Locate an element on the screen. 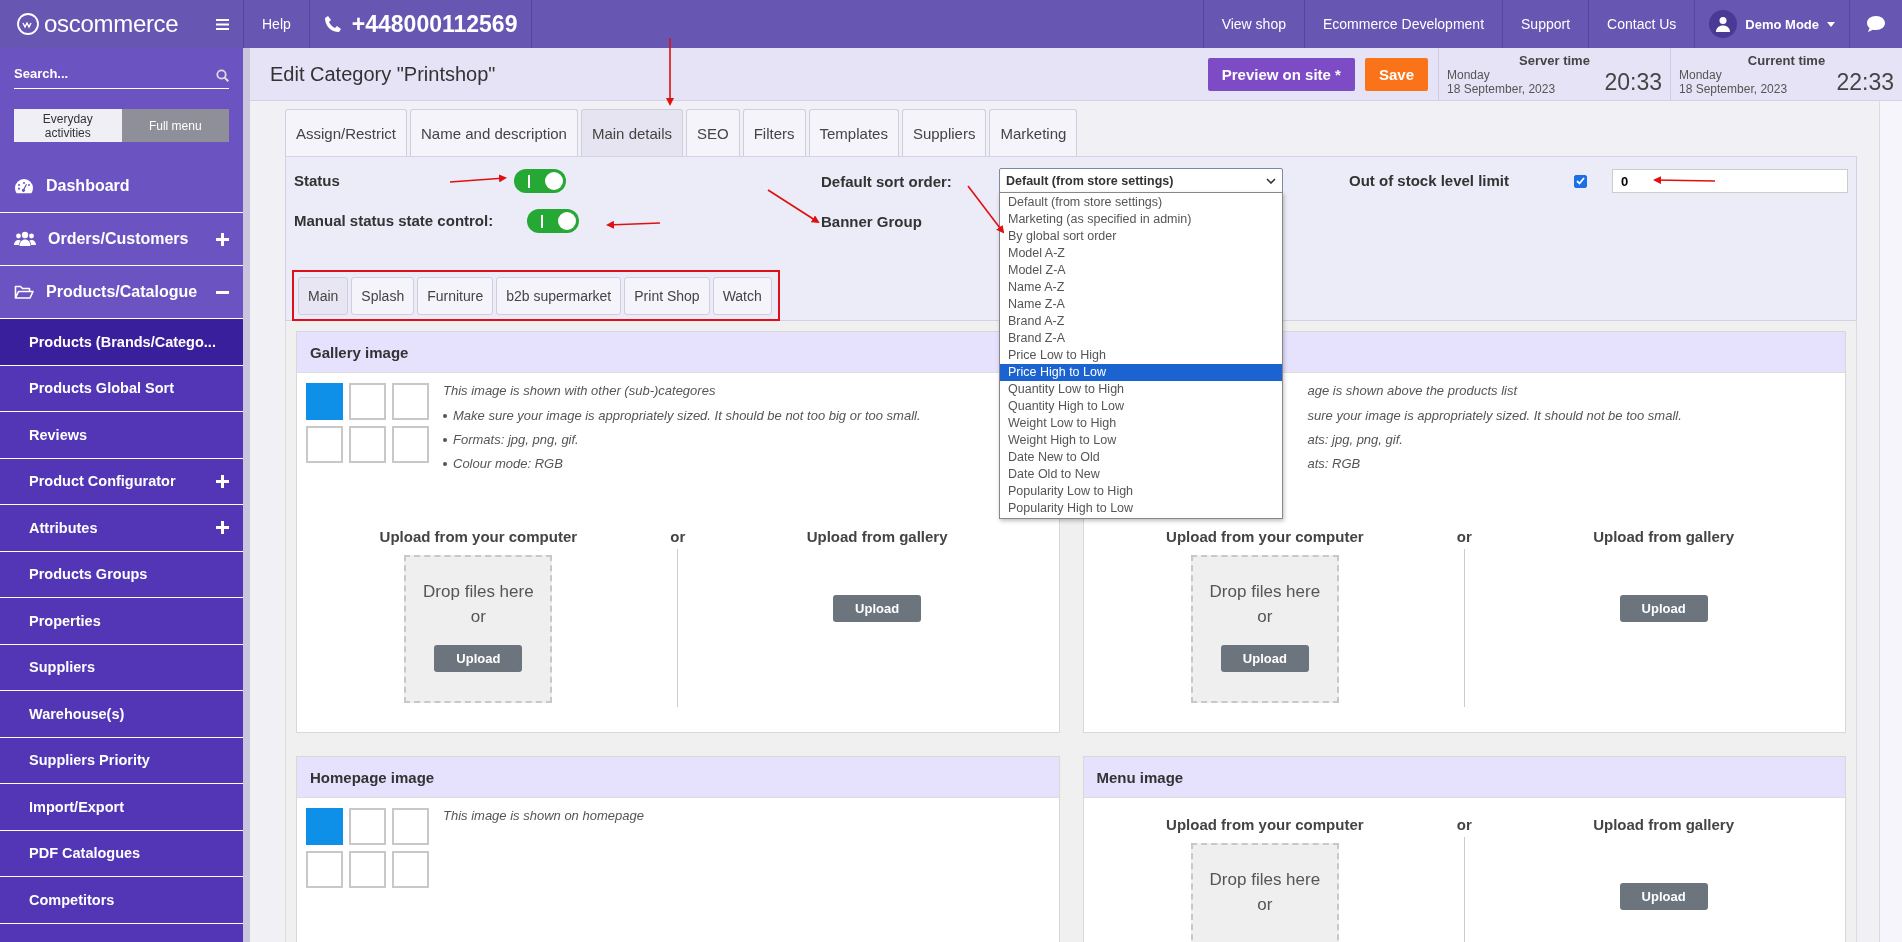 This screenshot has height=942, width=1902. top-link: Ecommerce Development is located at coordinates (1403, 24).